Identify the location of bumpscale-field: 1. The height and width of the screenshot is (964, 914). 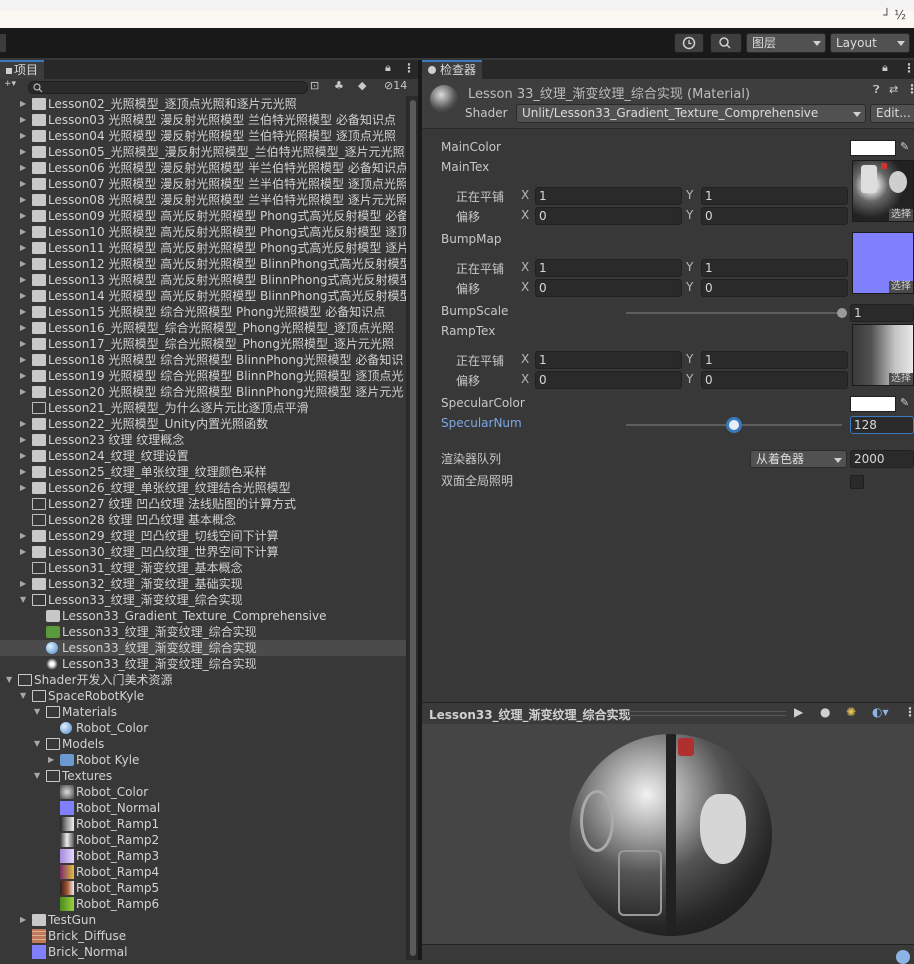
(882, 313).